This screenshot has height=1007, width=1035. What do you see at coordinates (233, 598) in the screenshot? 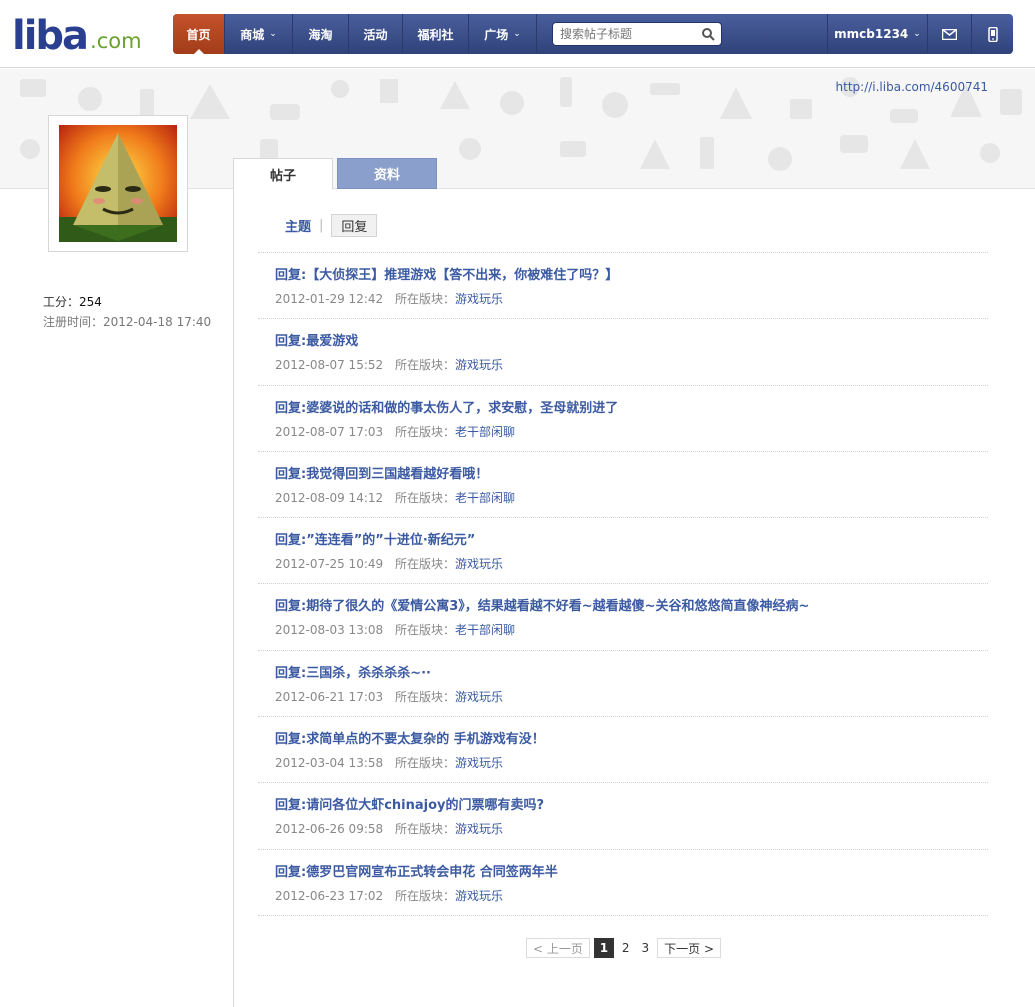
I see `content-divider` at bounding box center [233, 598].